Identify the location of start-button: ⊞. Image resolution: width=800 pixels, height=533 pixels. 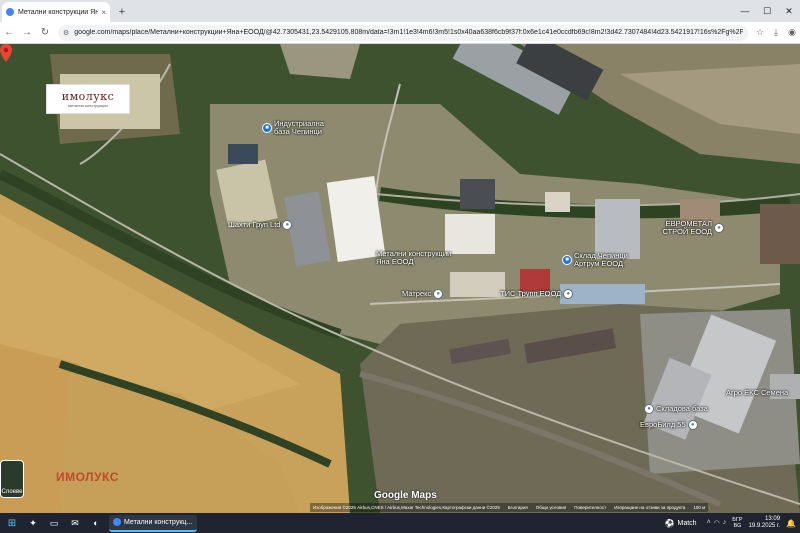
(12, 523).